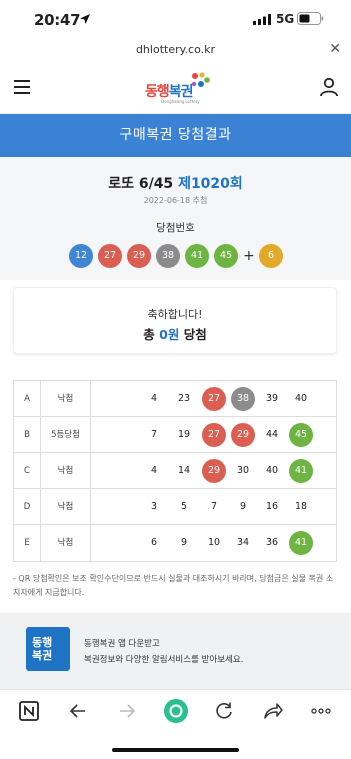 This screenshot has height=759, width=351. I want to click on reload-icon, so click(224, 711).